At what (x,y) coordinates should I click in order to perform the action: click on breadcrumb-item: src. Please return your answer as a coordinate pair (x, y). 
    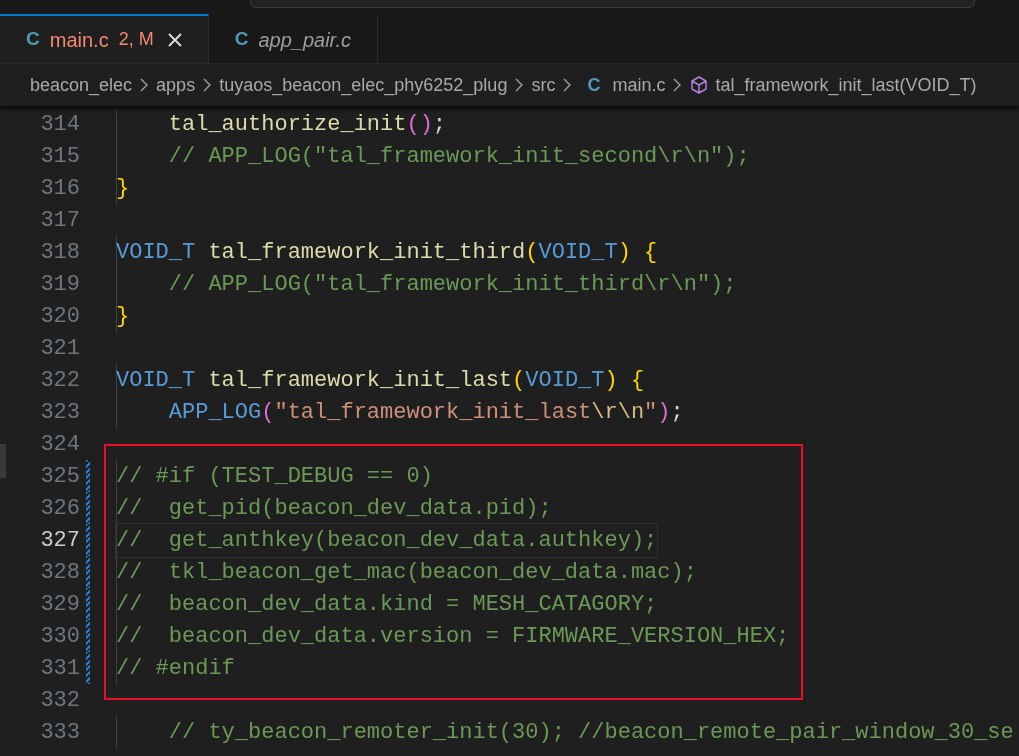
    Looking at the image, I should click on (543, 85).